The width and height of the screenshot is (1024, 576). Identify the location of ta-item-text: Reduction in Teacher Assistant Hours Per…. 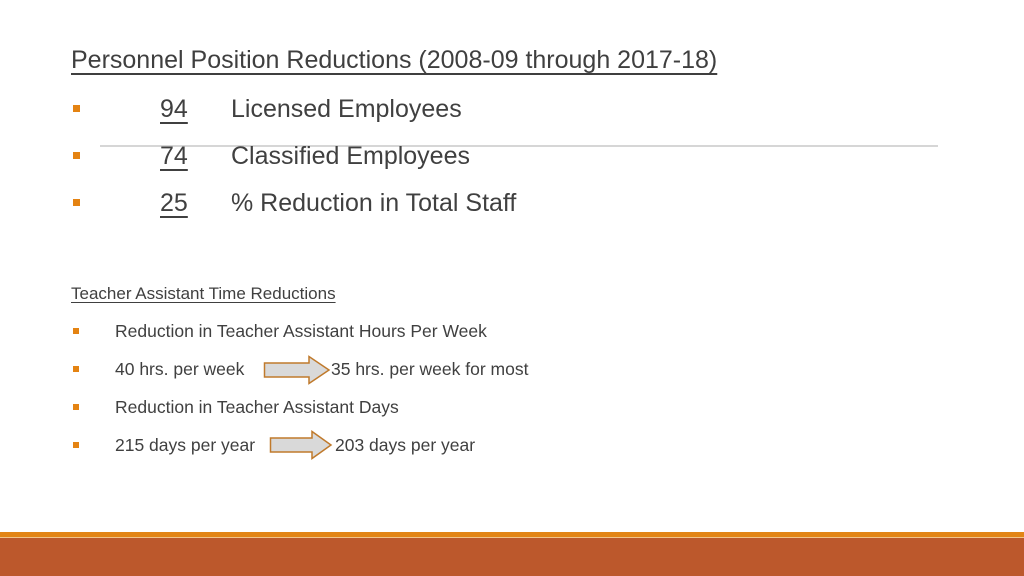
(301, 331).